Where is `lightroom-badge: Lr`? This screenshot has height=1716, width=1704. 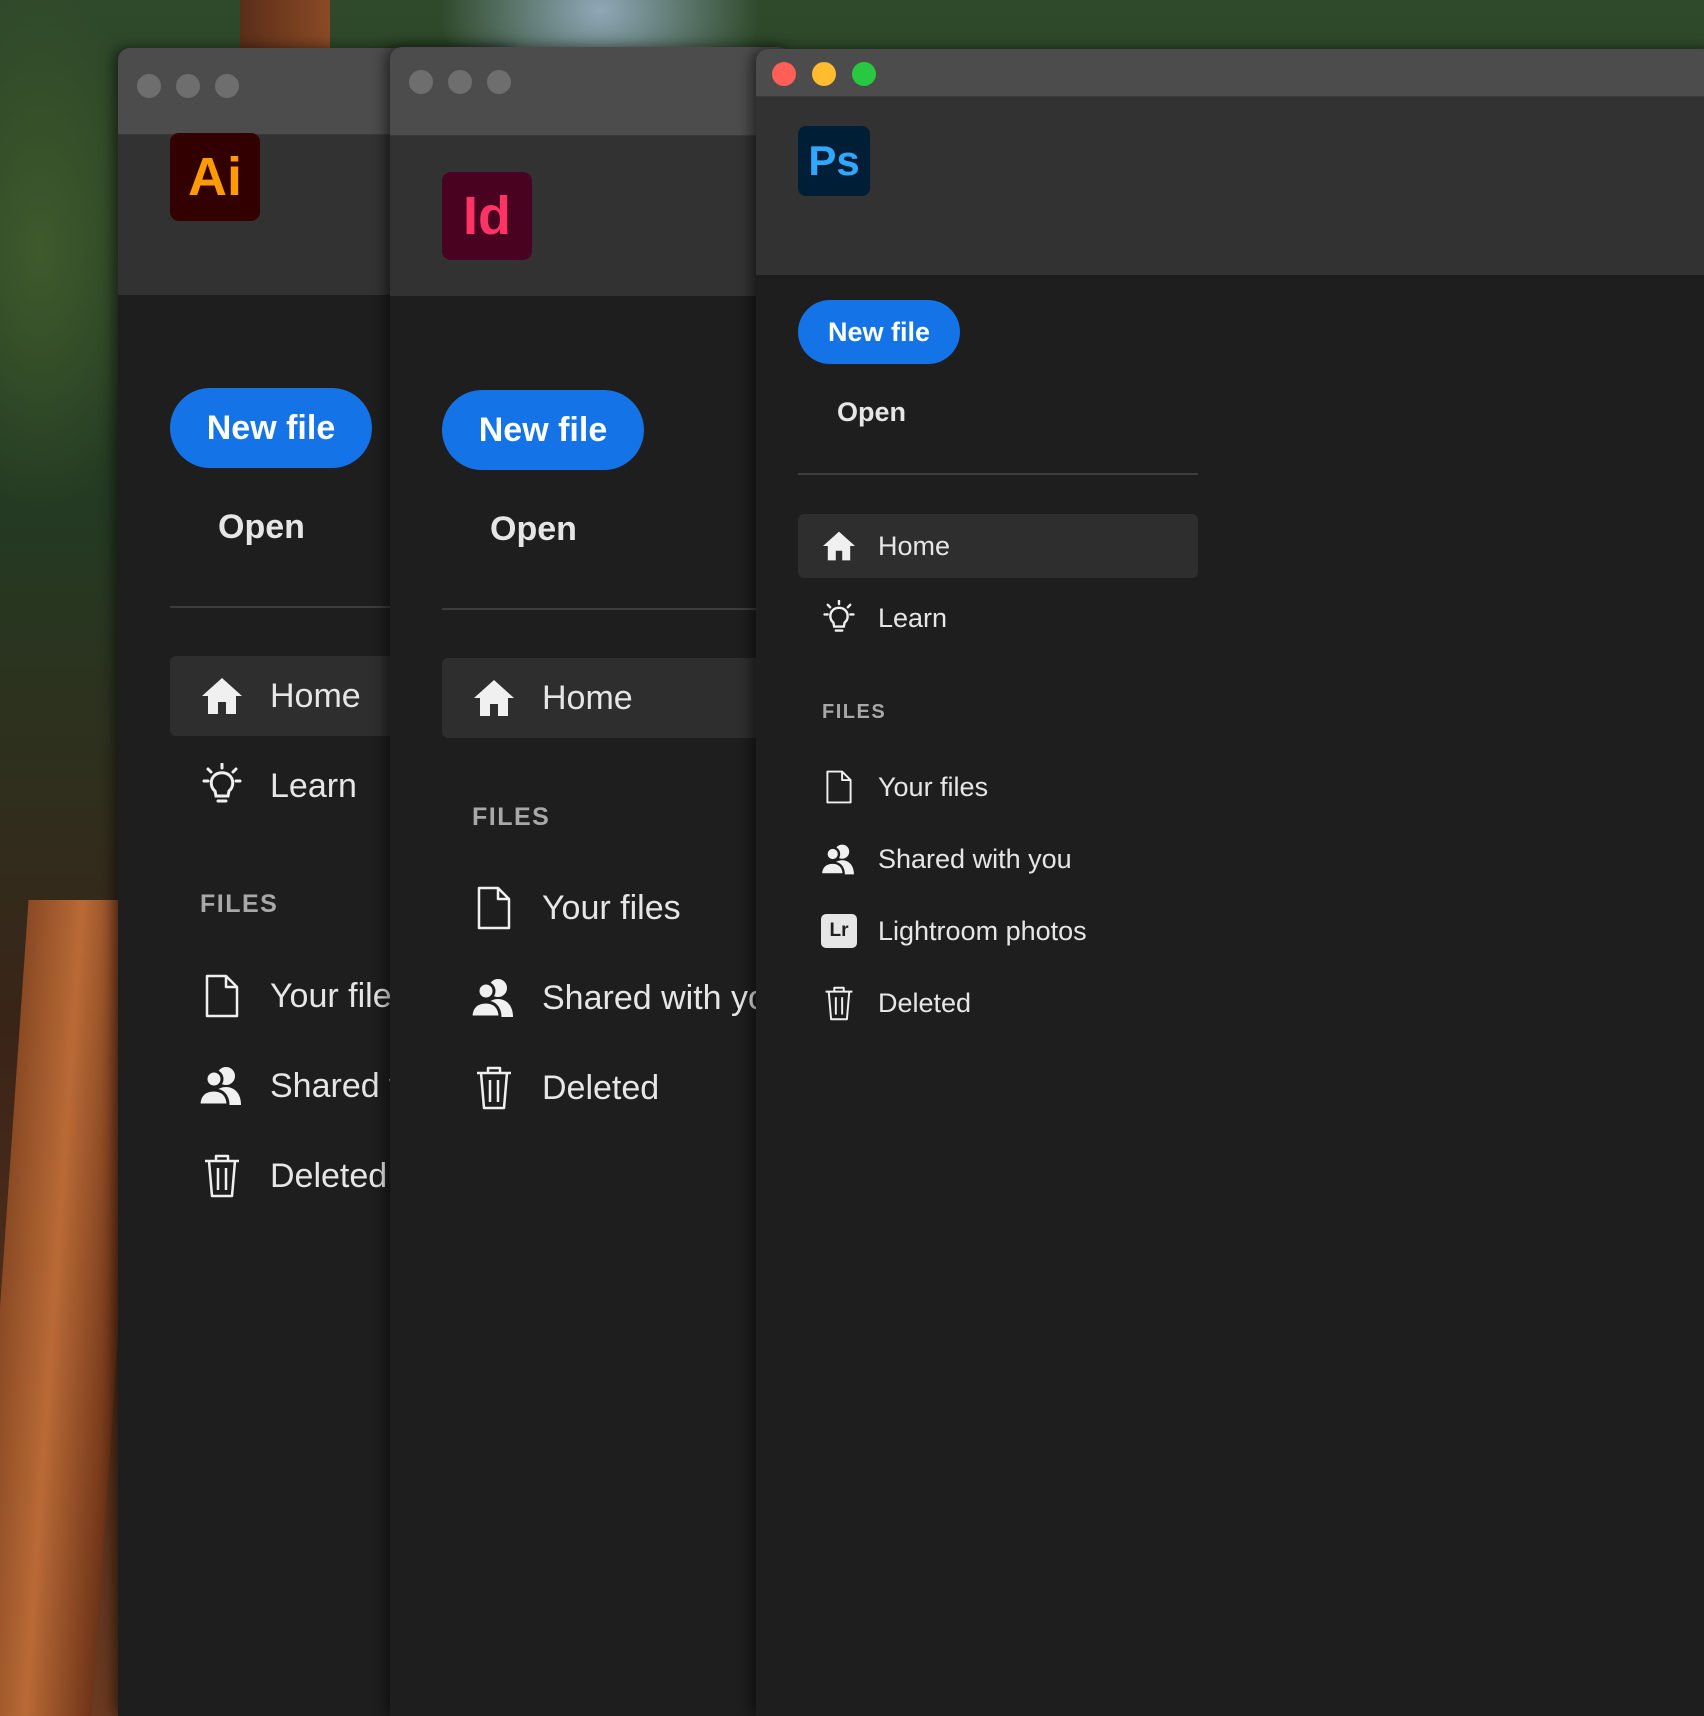
lightroom-badge: Lr is located at coordinates (839, 931).